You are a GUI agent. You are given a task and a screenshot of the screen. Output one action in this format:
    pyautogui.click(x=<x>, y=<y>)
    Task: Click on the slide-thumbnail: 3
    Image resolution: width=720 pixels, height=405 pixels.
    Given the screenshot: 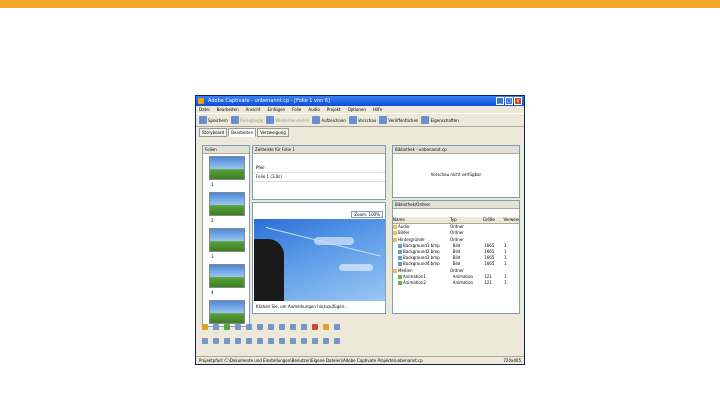 What is the action you would take?
    pyautogui.click(x=227, y=243)
    